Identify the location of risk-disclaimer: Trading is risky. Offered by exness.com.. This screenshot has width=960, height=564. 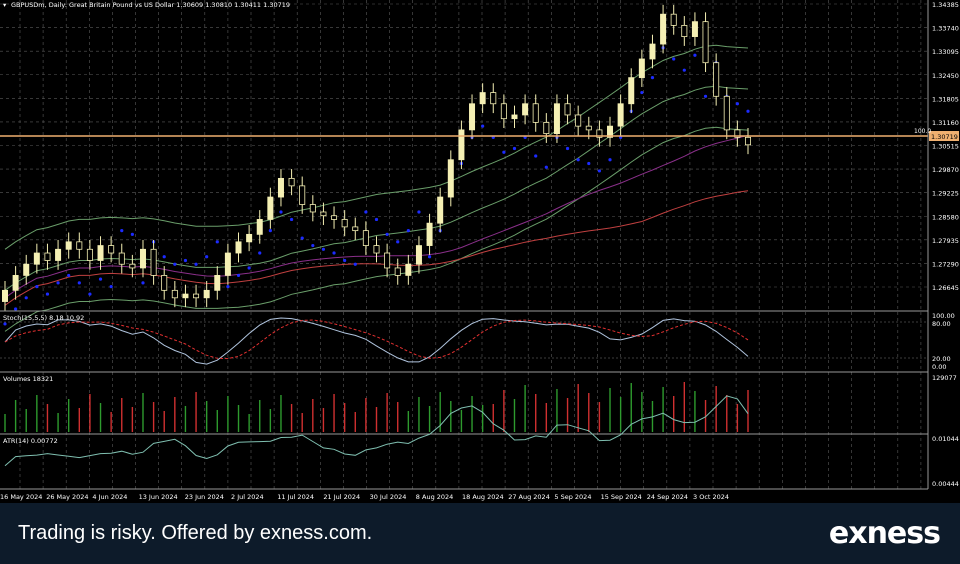
(195, 533).